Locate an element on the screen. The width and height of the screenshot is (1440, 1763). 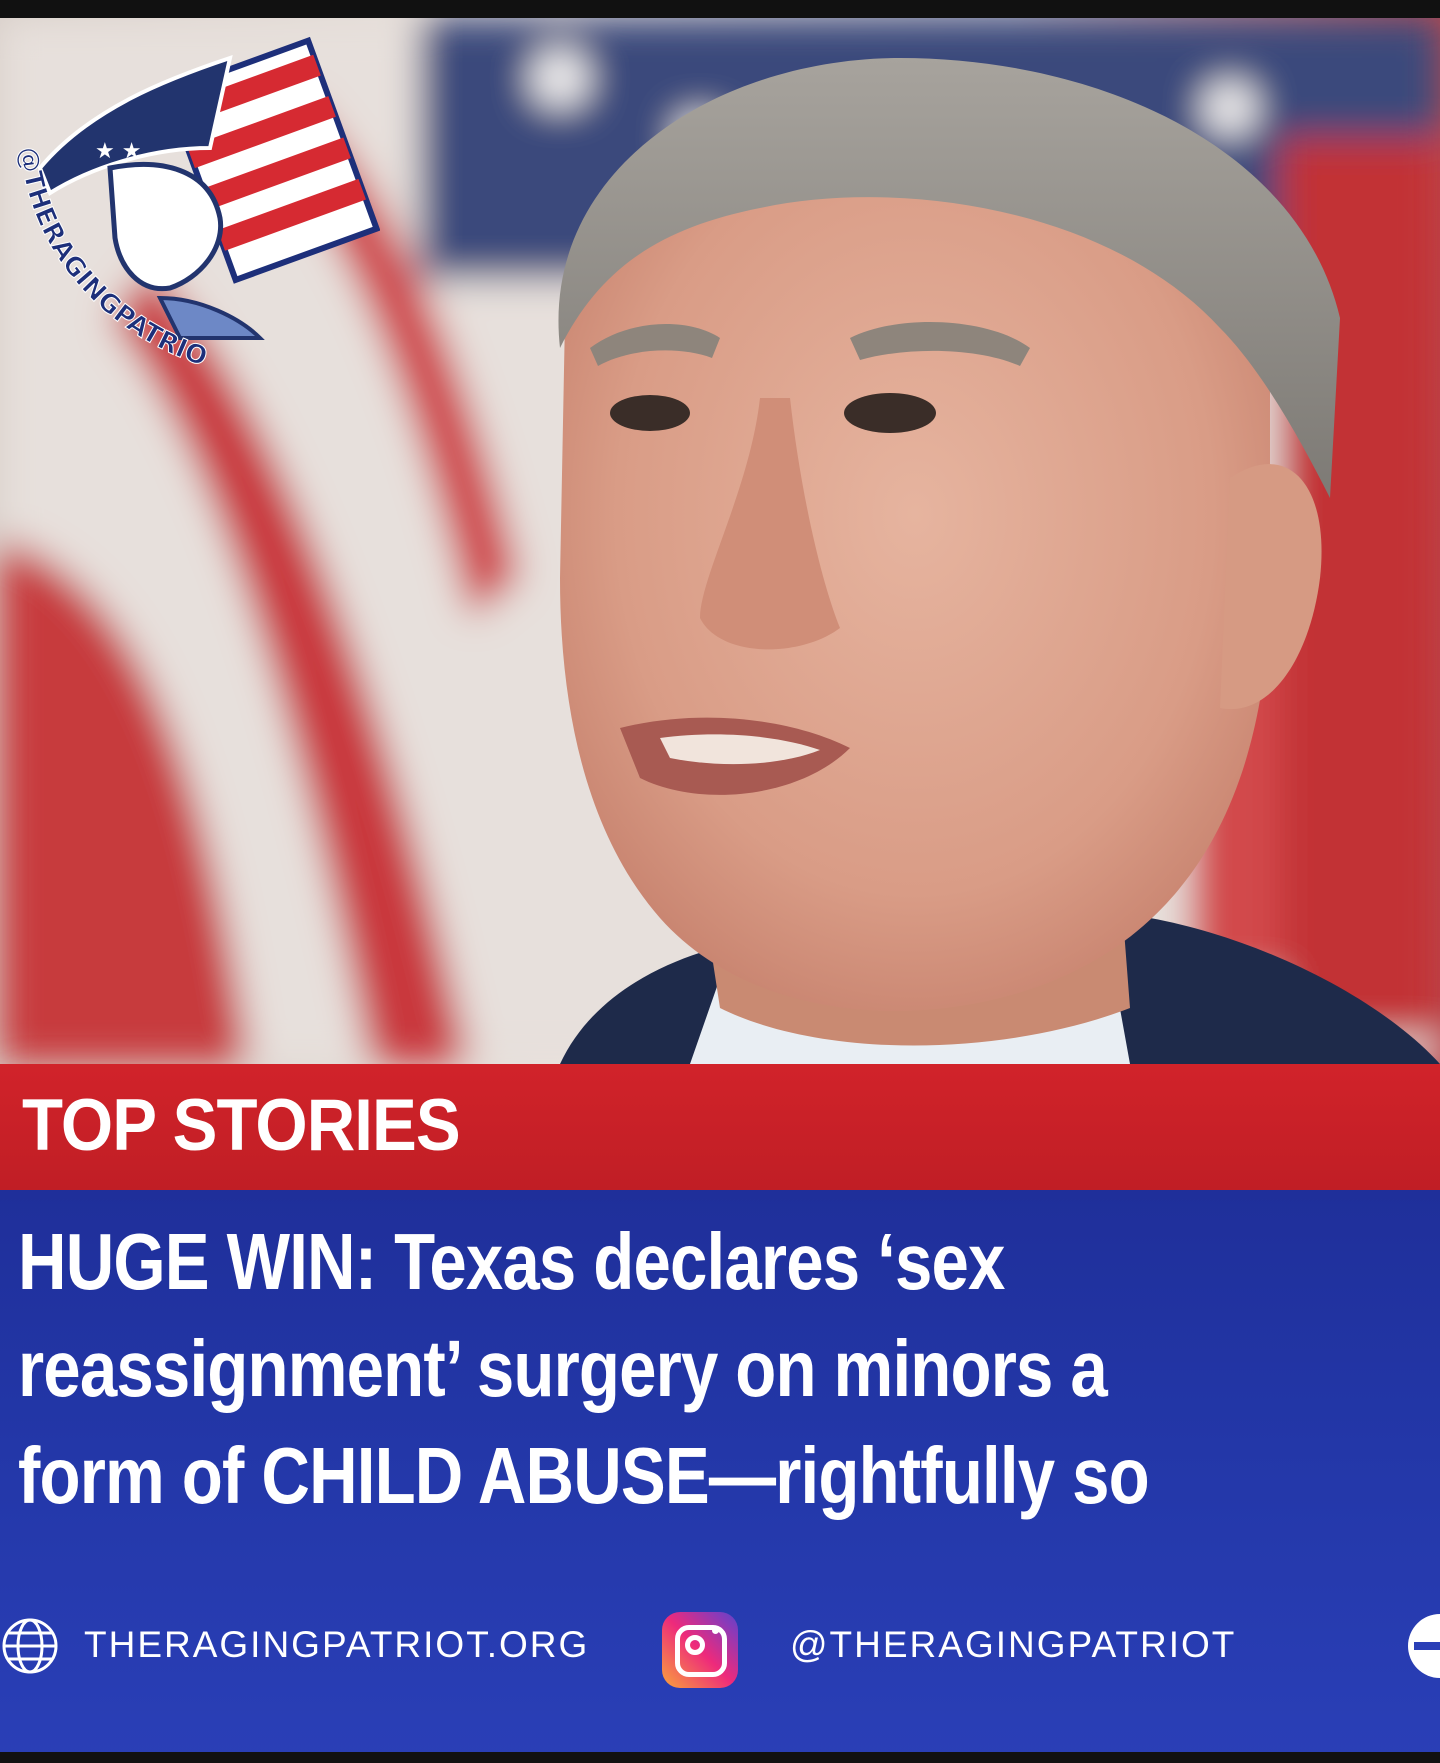
banner-label: TOP STORIES is located at coordinates (241, 1125).